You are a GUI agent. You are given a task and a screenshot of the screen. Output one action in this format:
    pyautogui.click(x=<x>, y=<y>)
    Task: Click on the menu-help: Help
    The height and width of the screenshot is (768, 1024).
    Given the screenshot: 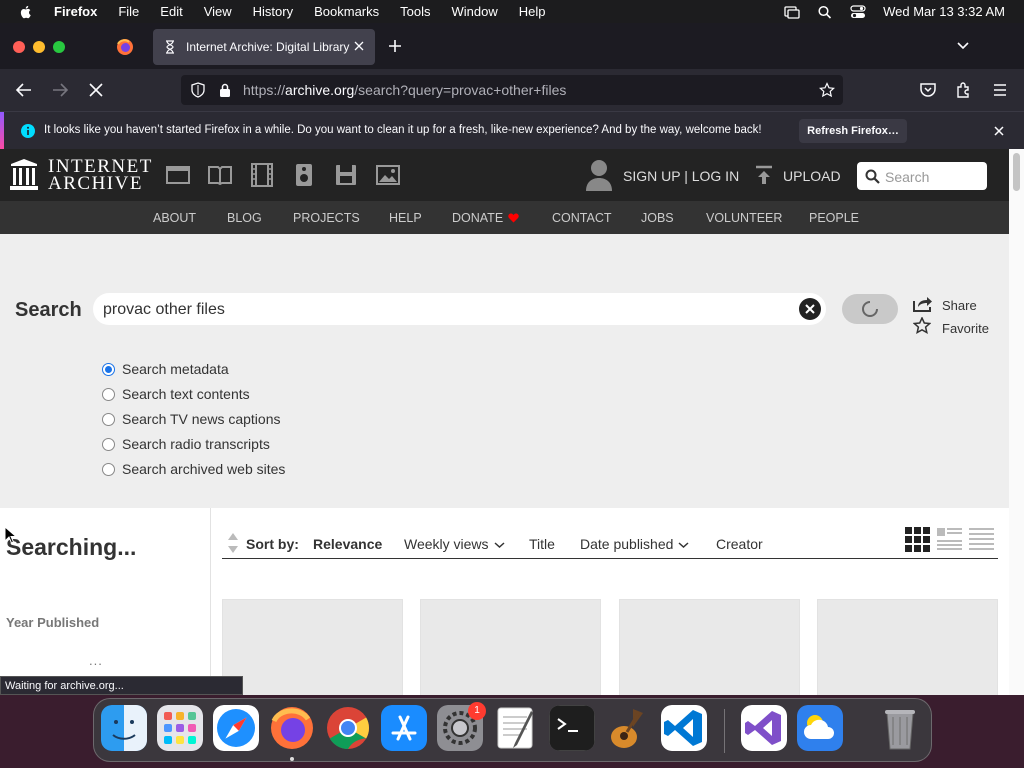 What is the action you would take?
    pyautogui.click(x=532, y=11)
    